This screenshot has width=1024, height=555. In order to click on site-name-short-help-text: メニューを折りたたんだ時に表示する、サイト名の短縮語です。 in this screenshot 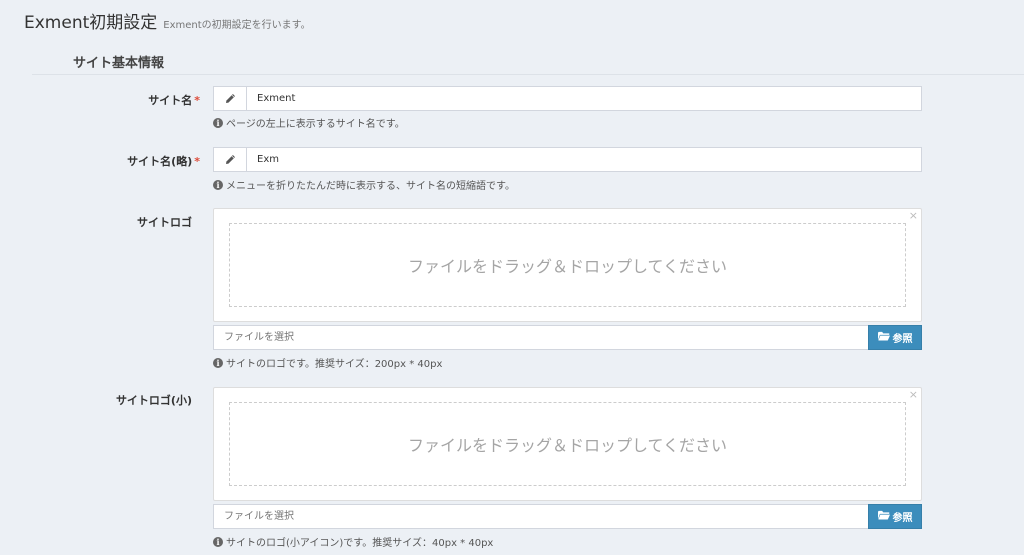, I will do `click(370, 186)`.